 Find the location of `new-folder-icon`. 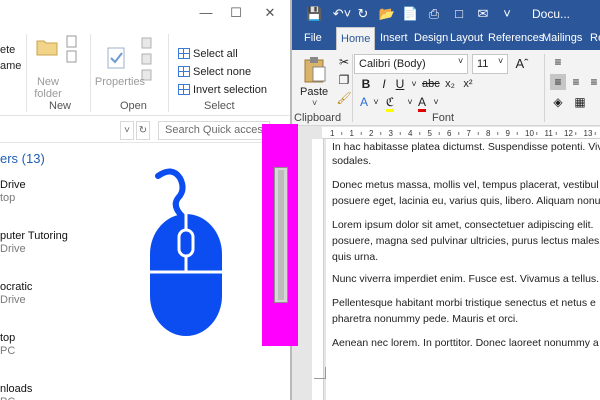

new-folder-icon is located at coordinates (47, 46).